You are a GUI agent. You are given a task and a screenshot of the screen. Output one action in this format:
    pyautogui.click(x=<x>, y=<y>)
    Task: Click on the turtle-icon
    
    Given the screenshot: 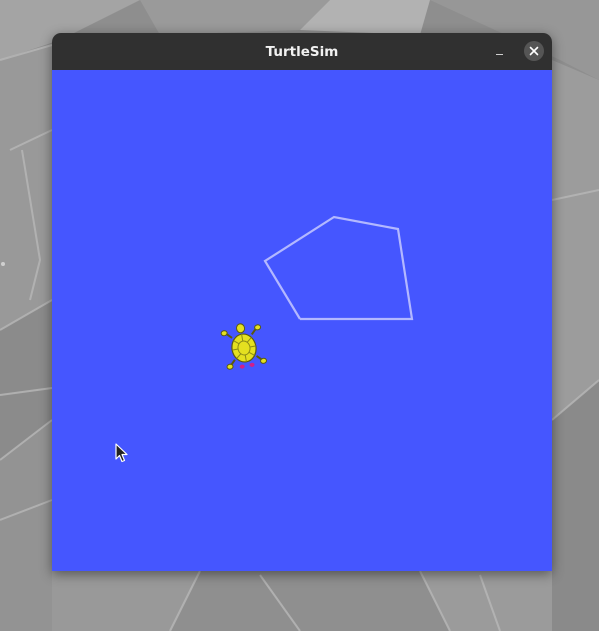 What is the action you would take?
    pyautogui.click(x=244, y=346)
    